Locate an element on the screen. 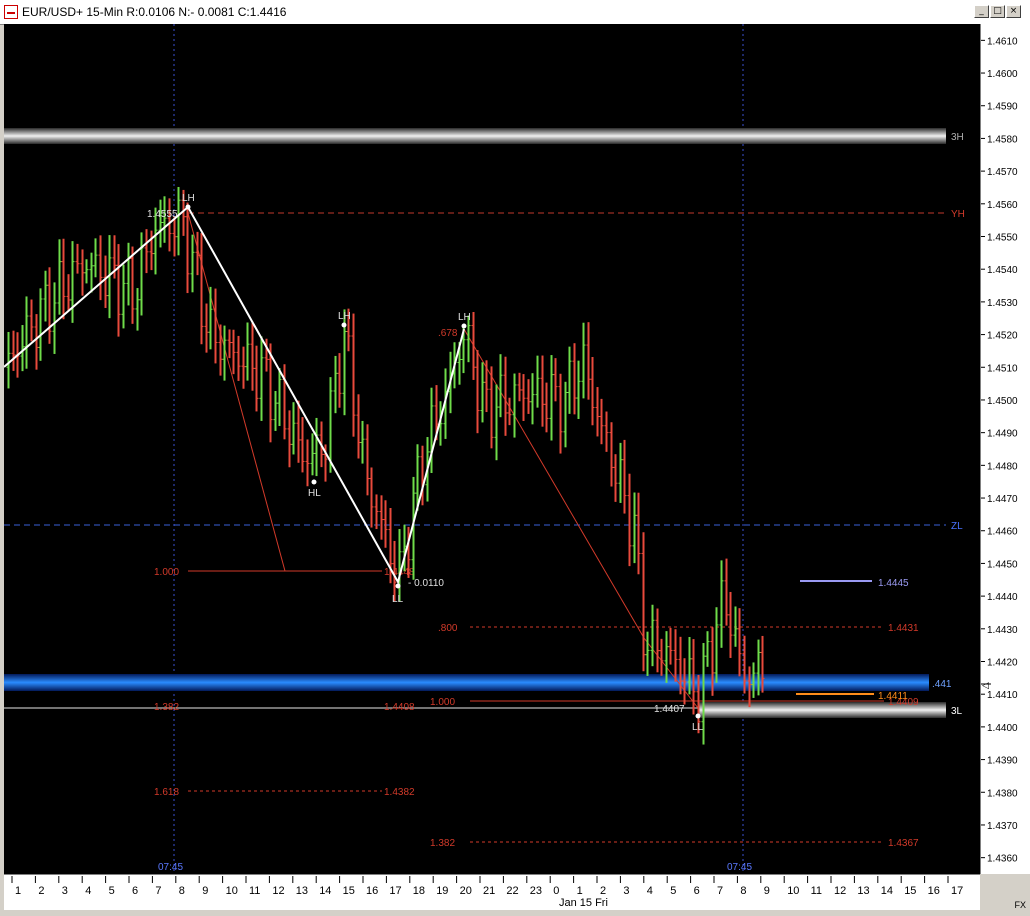 This screenshot has height=916, width=1030. time-tick-label: 18 is located at coordinates (419, 891).